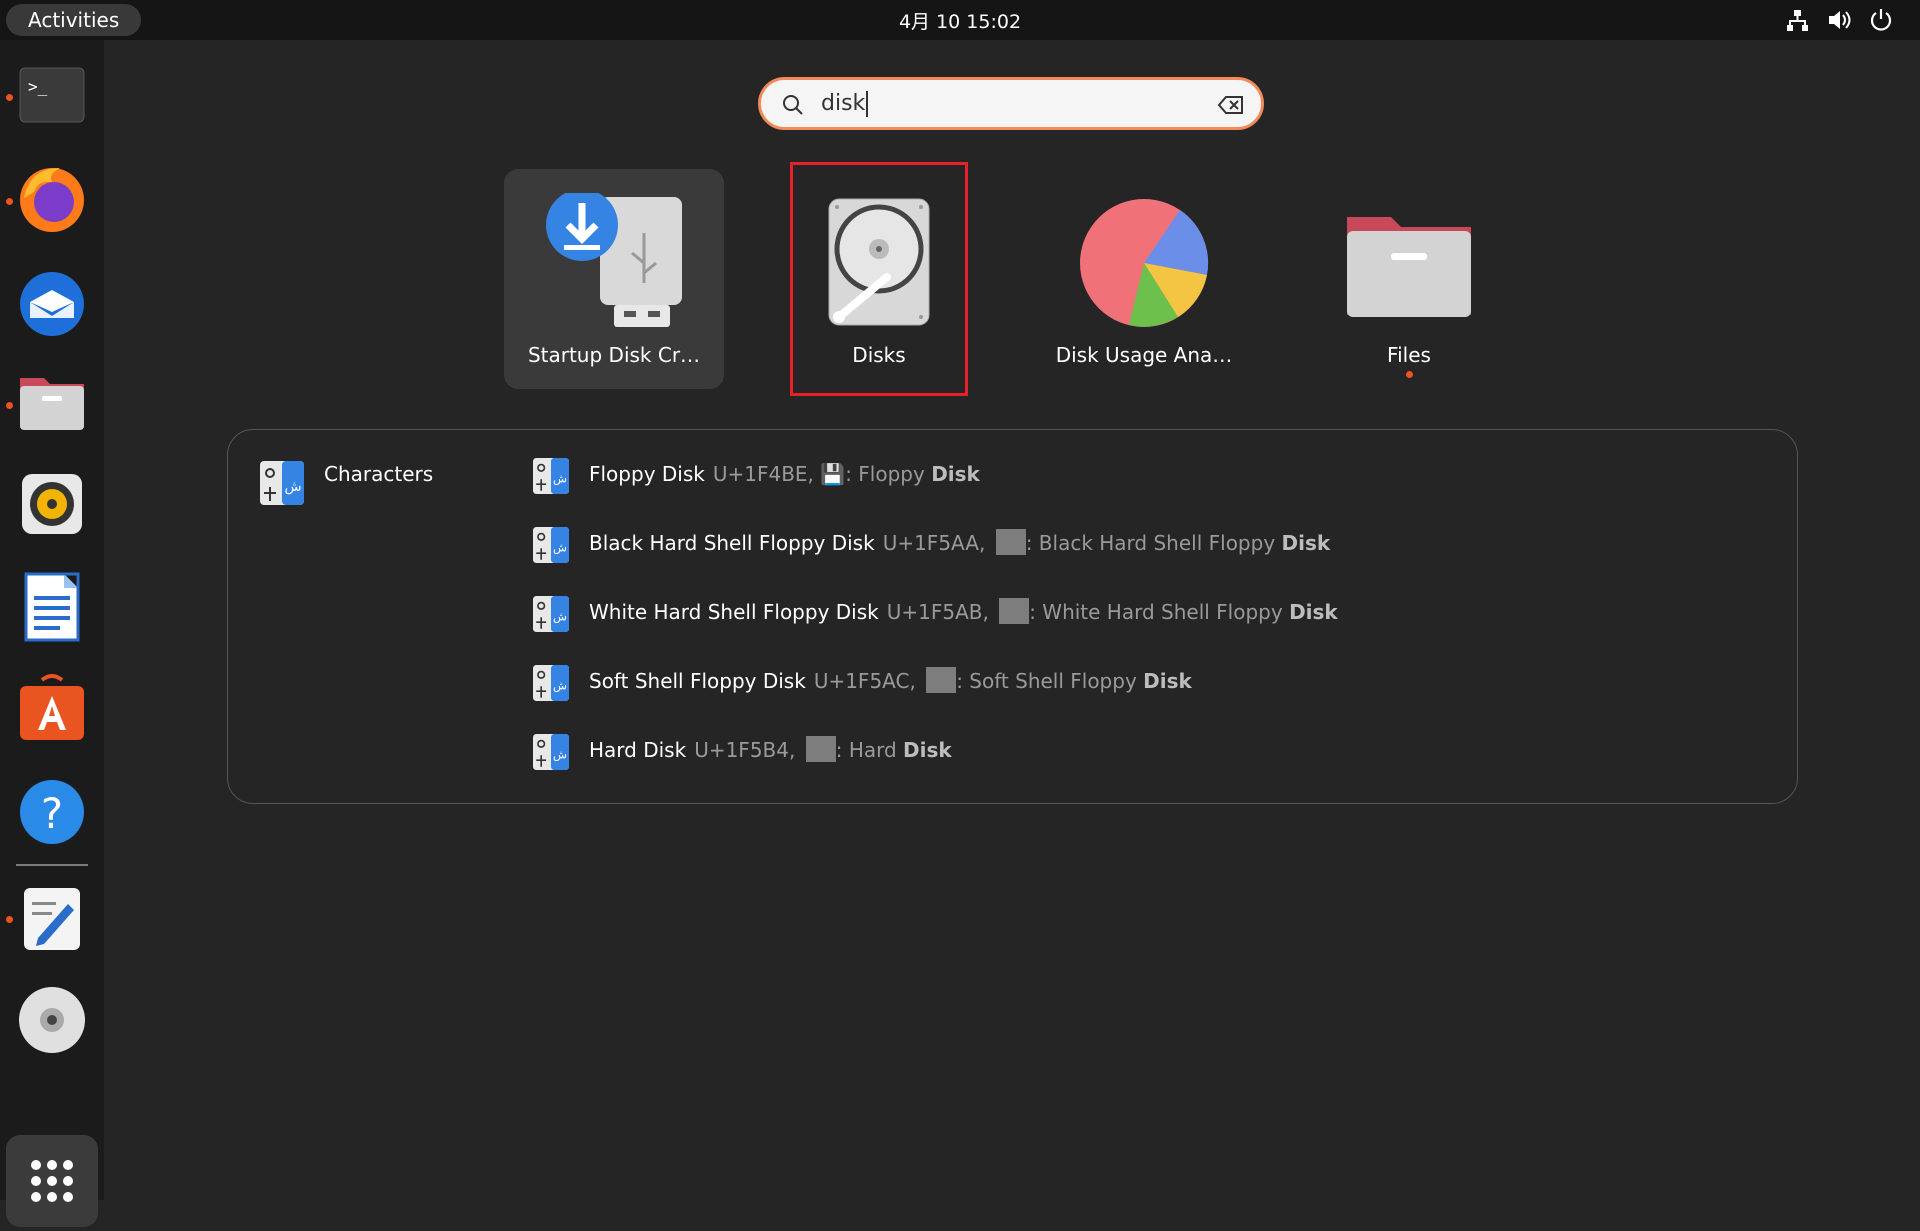 The width and height of the screenshot is (1920, 1231). Describe the element at coordinates (52, 708) in the screenshot. I see `app-center-icon` at that location.